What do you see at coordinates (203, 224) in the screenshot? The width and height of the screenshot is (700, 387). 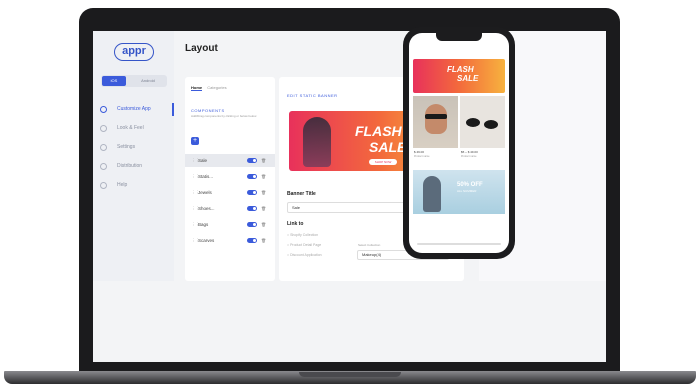 I see `component-name: Bags` at bounding box center [203, 224].